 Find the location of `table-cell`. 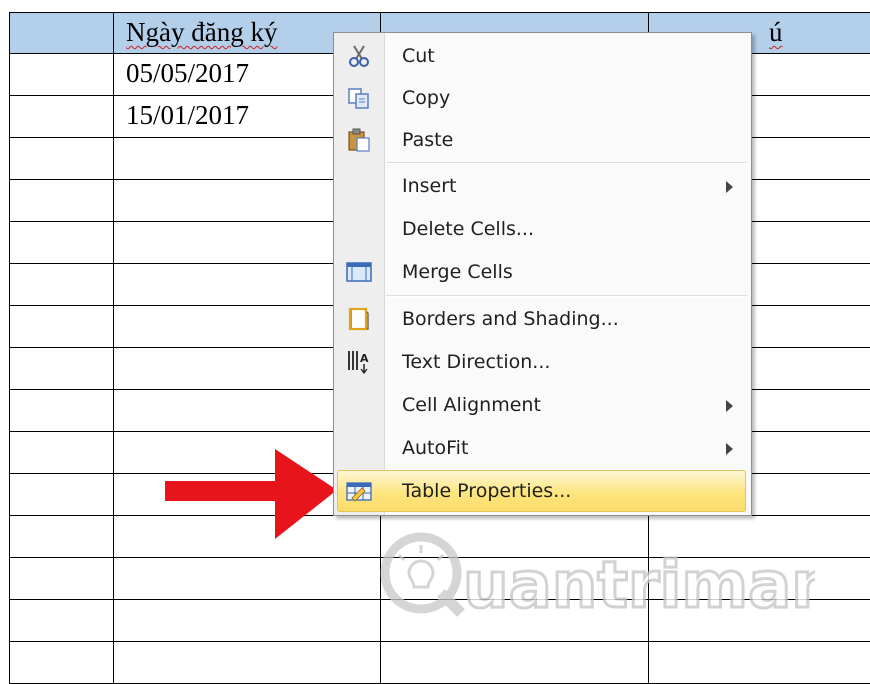

table-cell is located at coordinates (62, 33).